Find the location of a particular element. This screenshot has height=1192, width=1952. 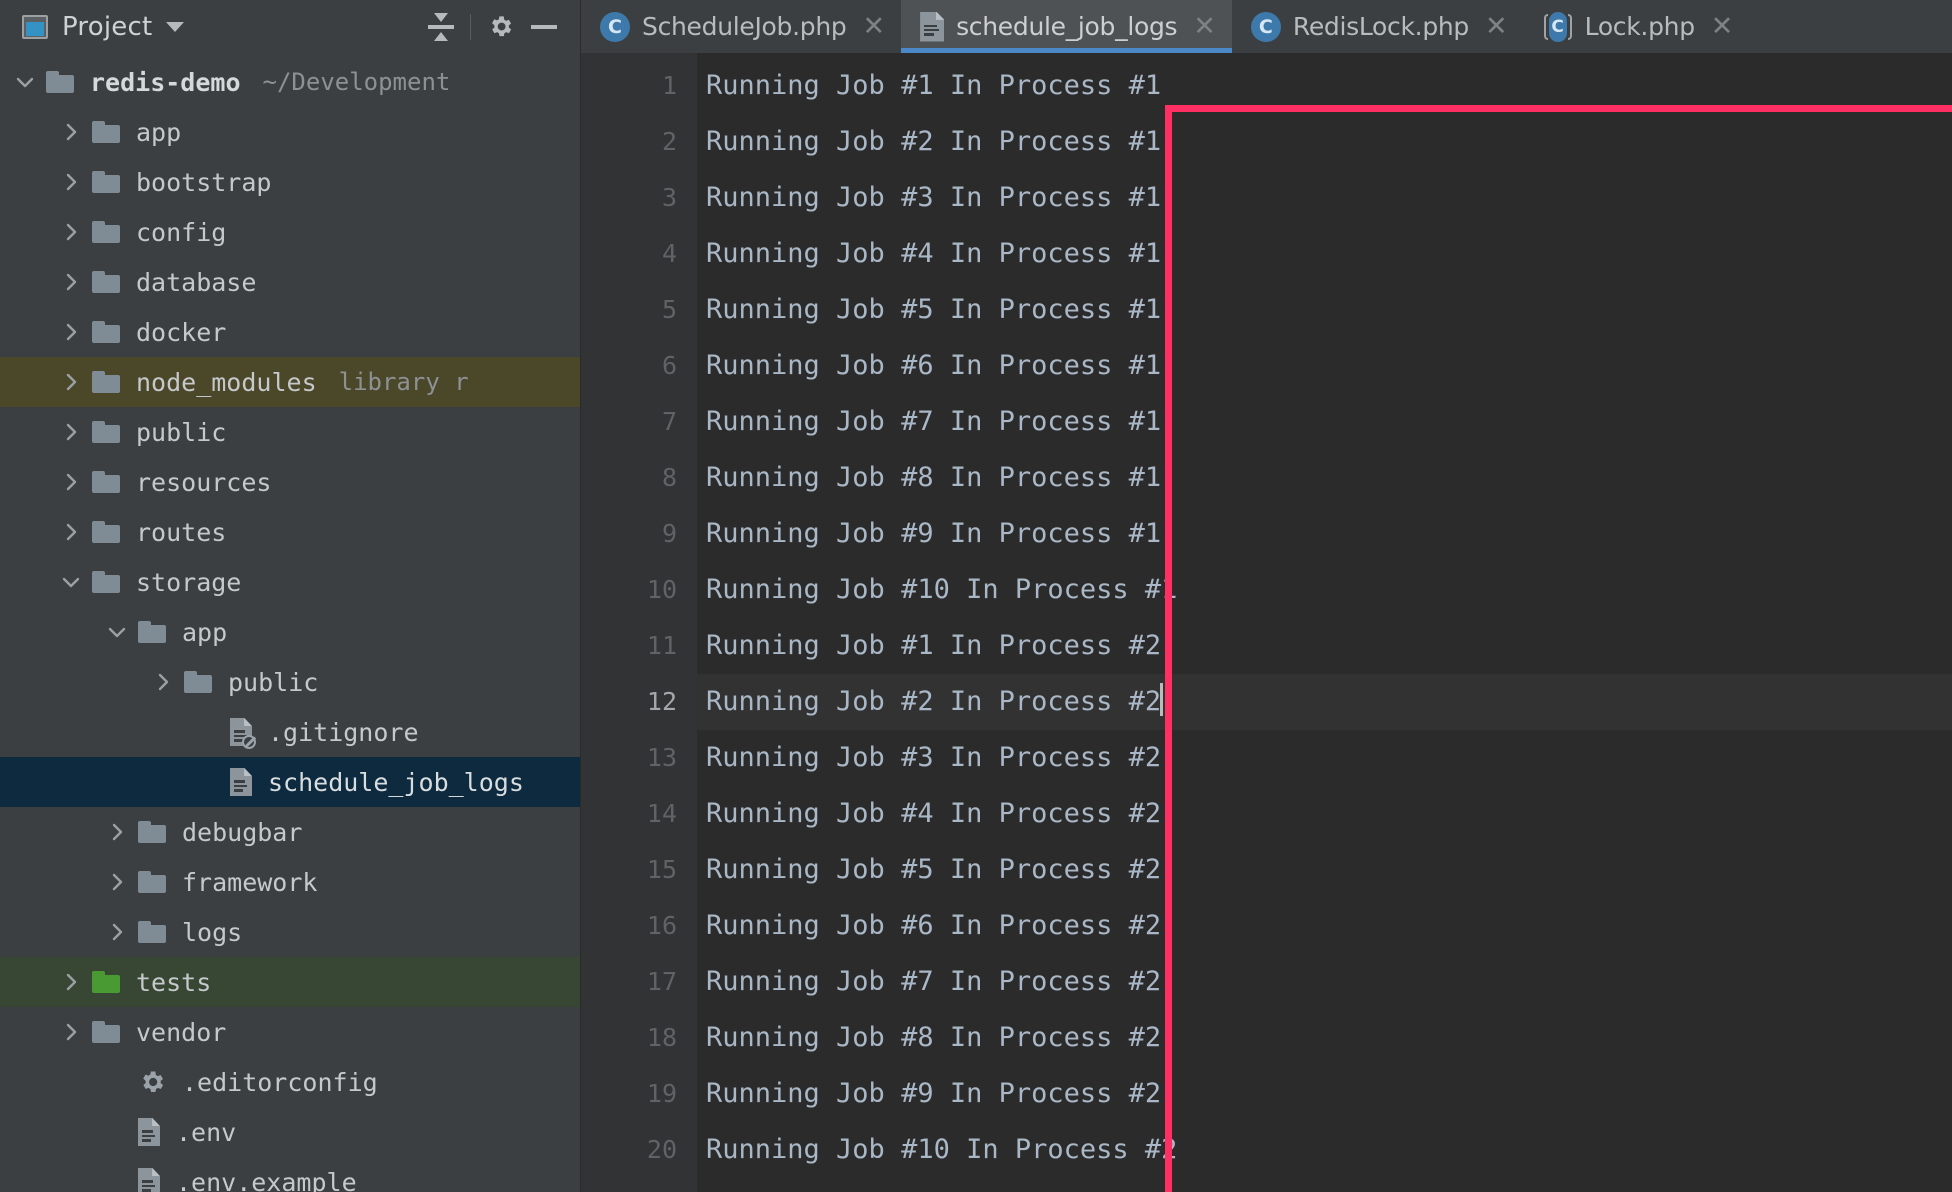

tree-row-node-modules: node_modules library r is located at coordinates (290, 382).